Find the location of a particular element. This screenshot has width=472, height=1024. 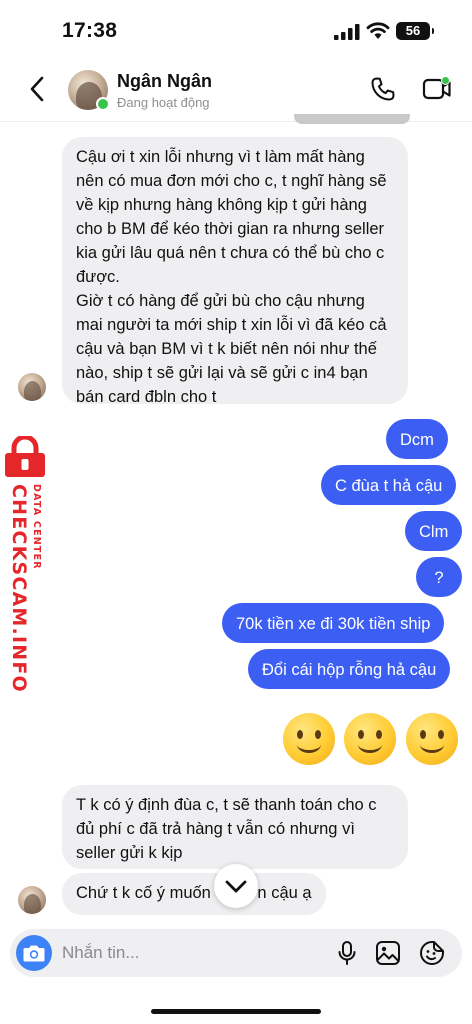

outgoing-message: 70k tiền xe đi 30k tiền ship is located at coordinates (333, 623).